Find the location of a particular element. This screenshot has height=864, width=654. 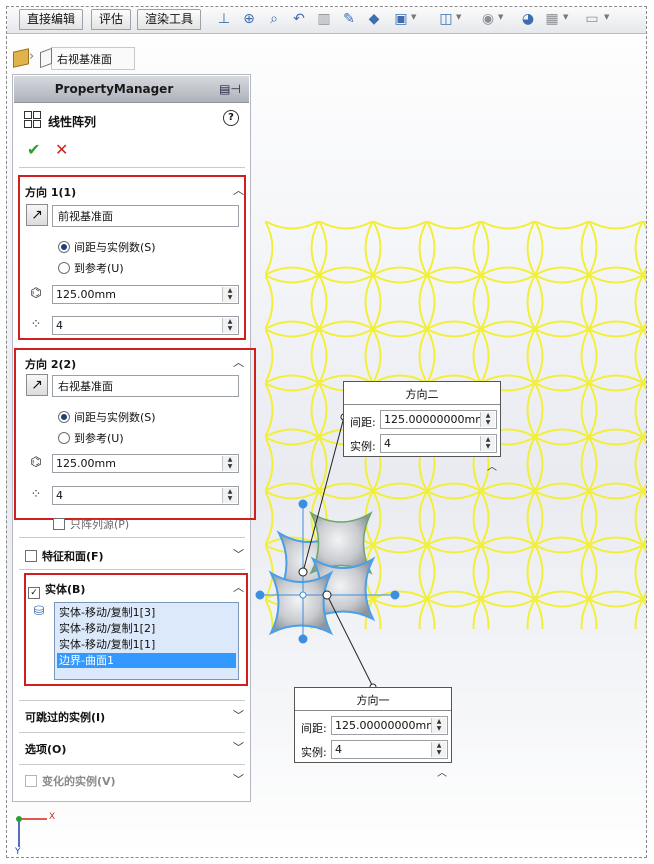

linear-pattern-icon is located at coordinates (32, 119).